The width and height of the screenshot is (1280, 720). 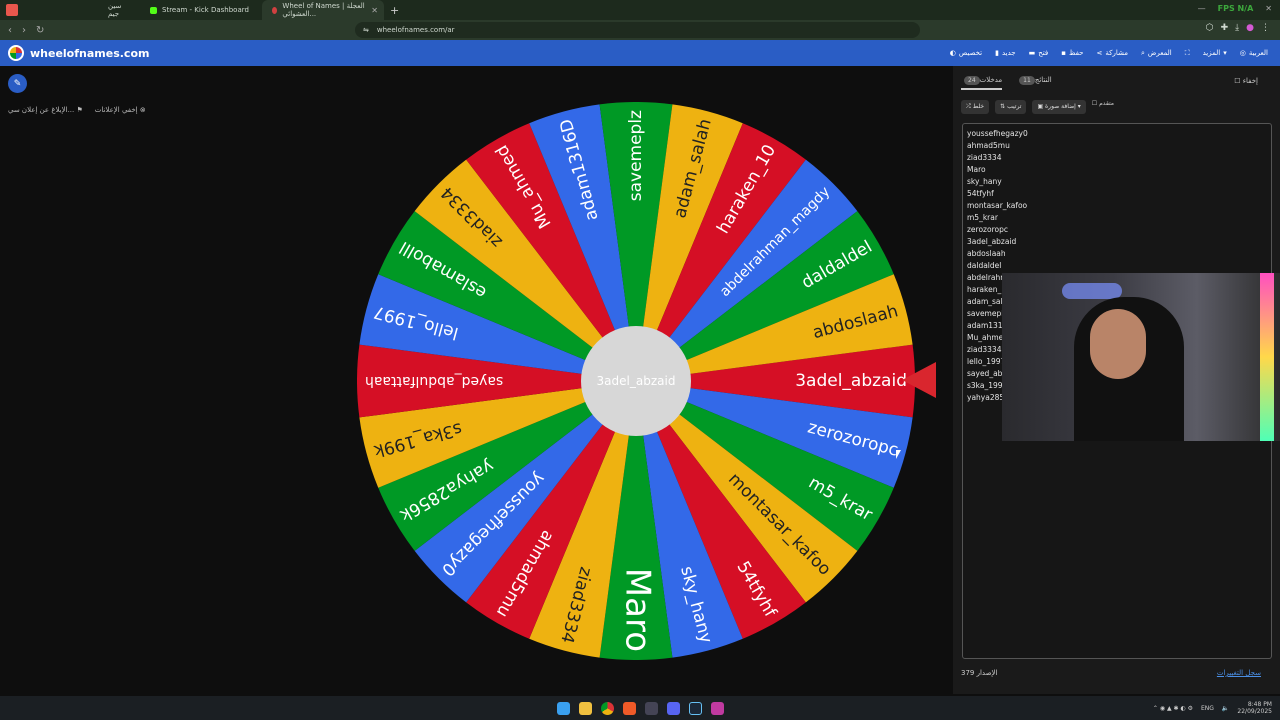 I want to click on hide-ads-link: إخفي الإعلانات ⊗, so click(x=120, y=110).